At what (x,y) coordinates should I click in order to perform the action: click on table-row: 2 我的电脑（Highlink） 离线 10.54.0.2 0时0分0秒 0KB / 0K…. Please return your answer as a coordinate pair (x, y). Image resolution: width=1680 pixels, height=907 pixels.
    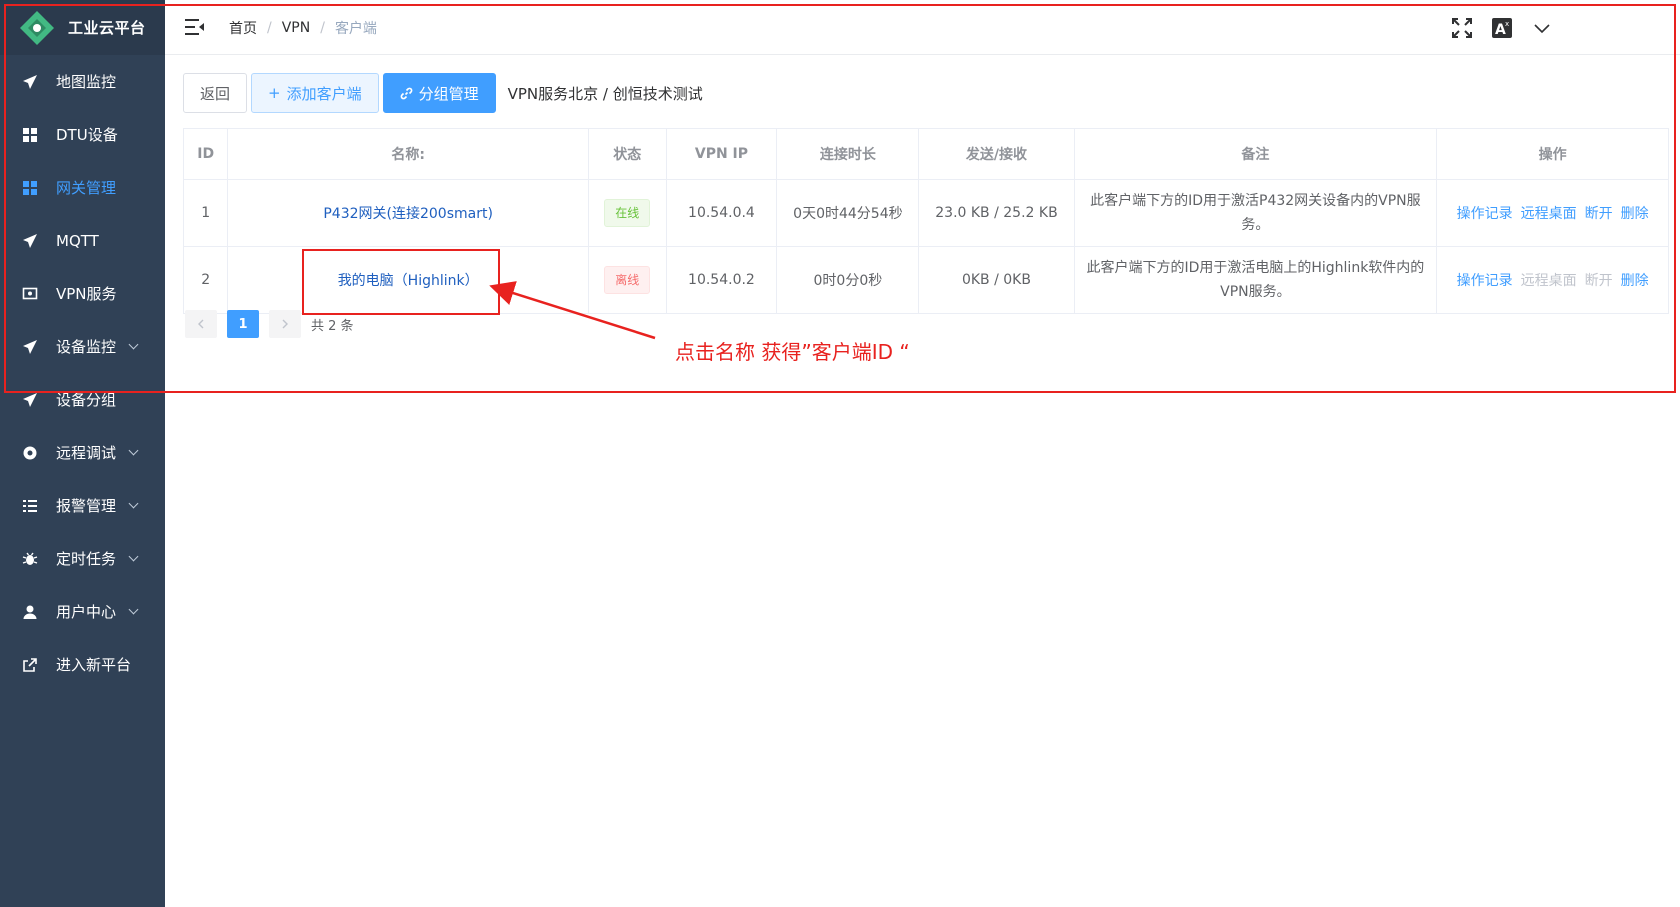
    Looking at the image, I should click on (925, 280).